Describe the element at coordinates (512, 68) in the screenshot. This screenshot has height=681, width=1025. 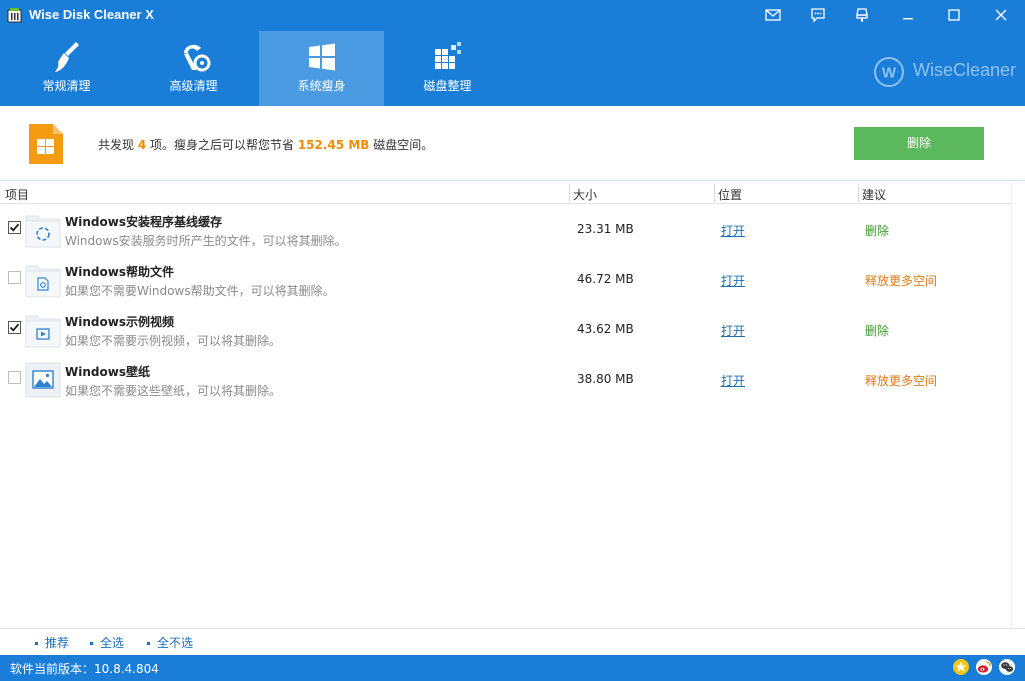
I see `main-nav: 常规清理 高级清理 系统瘦身 磁盘整理 W WiseCleaner` at that location.